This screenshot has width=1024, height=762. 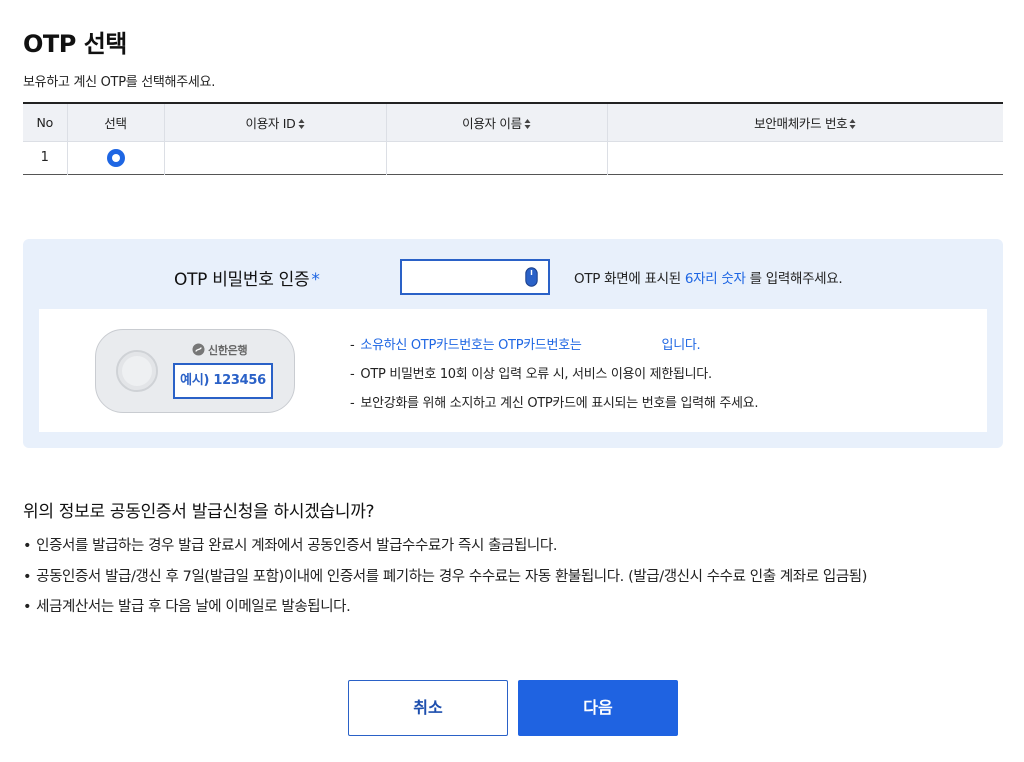 I want to click on cell-user-name, so click(x=497, y=157).